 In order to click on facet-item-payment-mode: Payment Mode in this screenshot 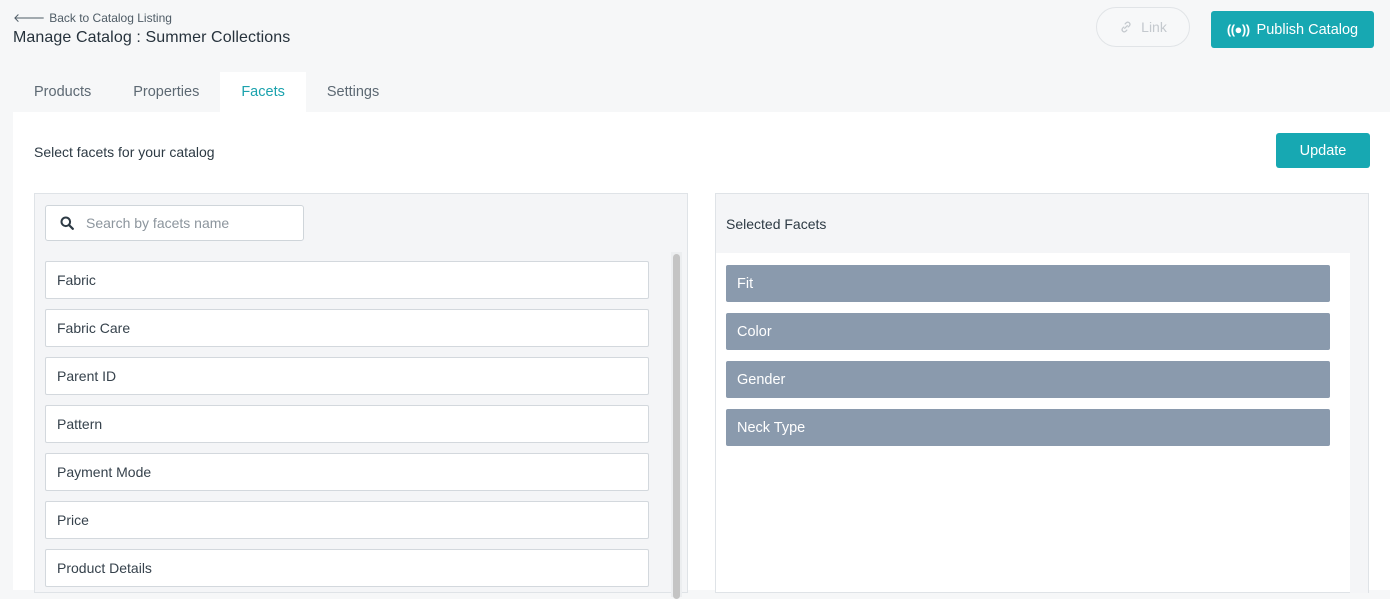, I will do `click(347, 472)`.